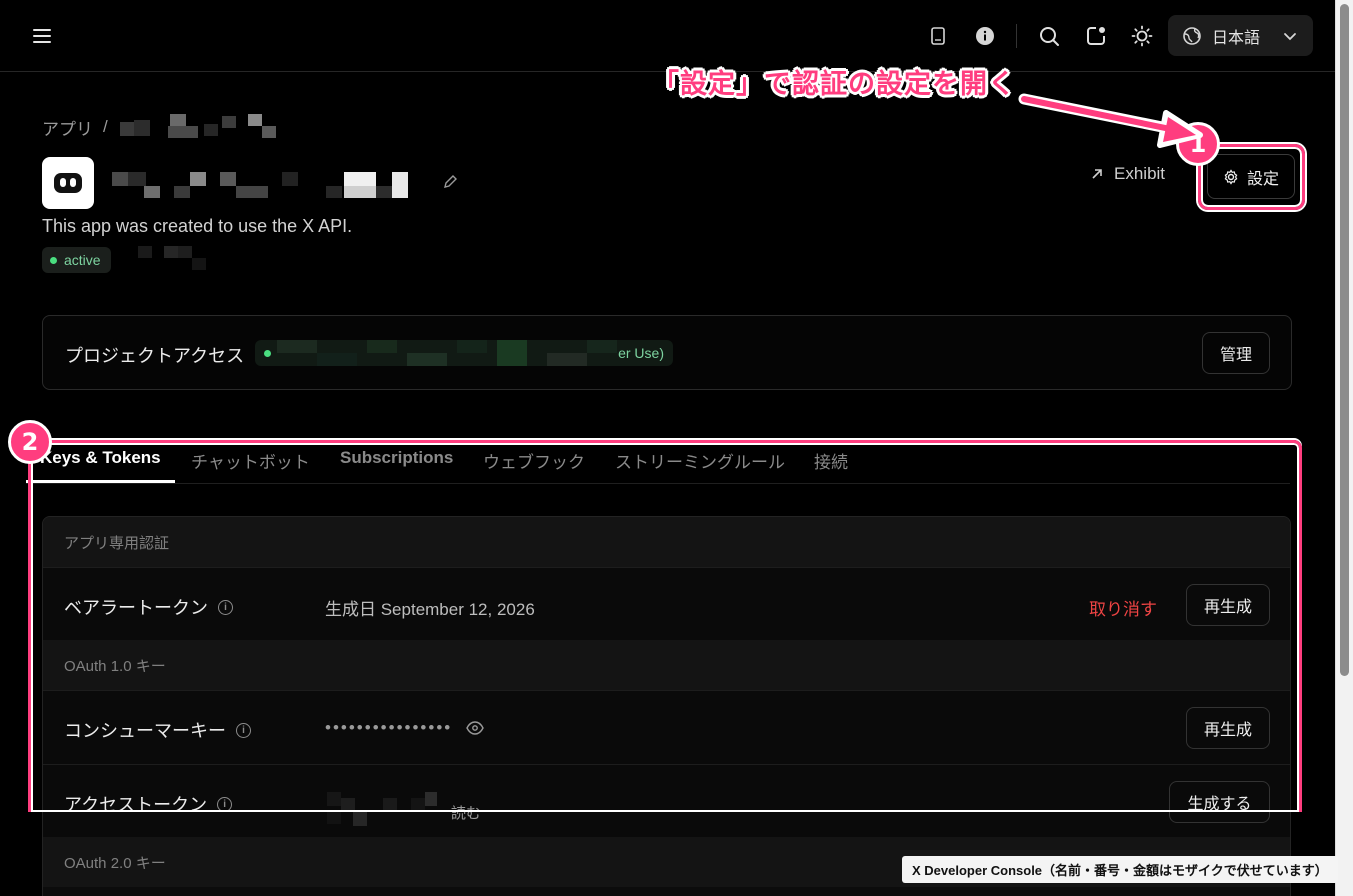  What do you see at coordinates (67, 127) in the screenshot?
I see `breadcrumb-root: アプリ` at bounding box center [67, 127].